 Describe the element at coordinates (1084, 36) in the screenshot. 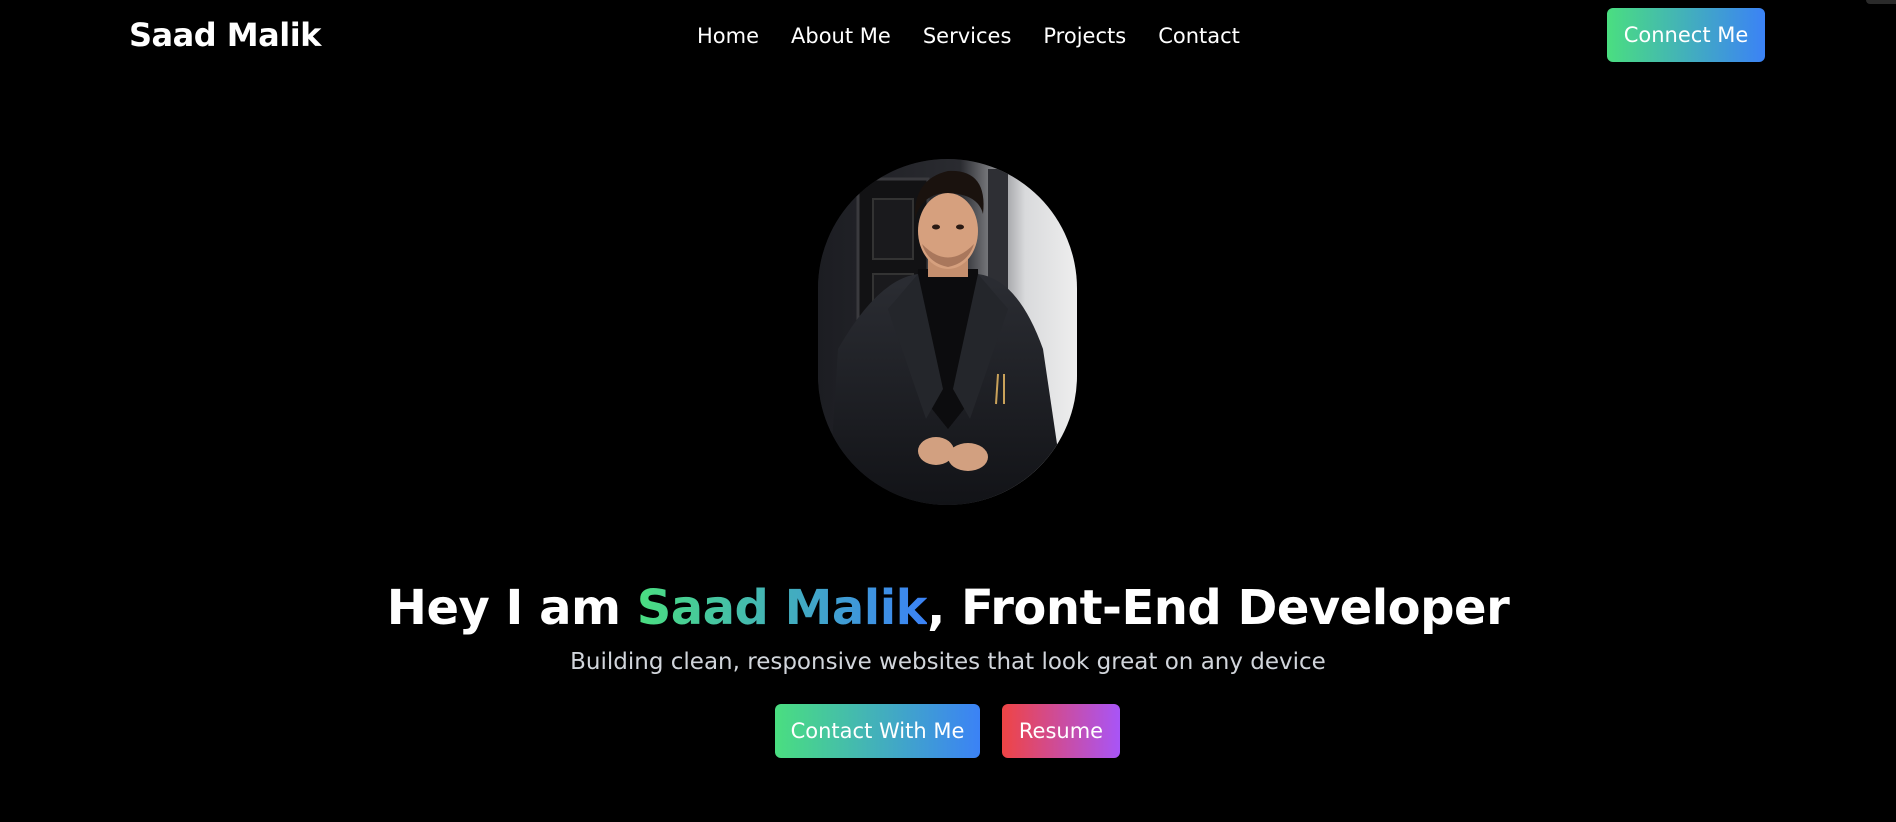

I see `nav-link-projects: Projects` at that location.